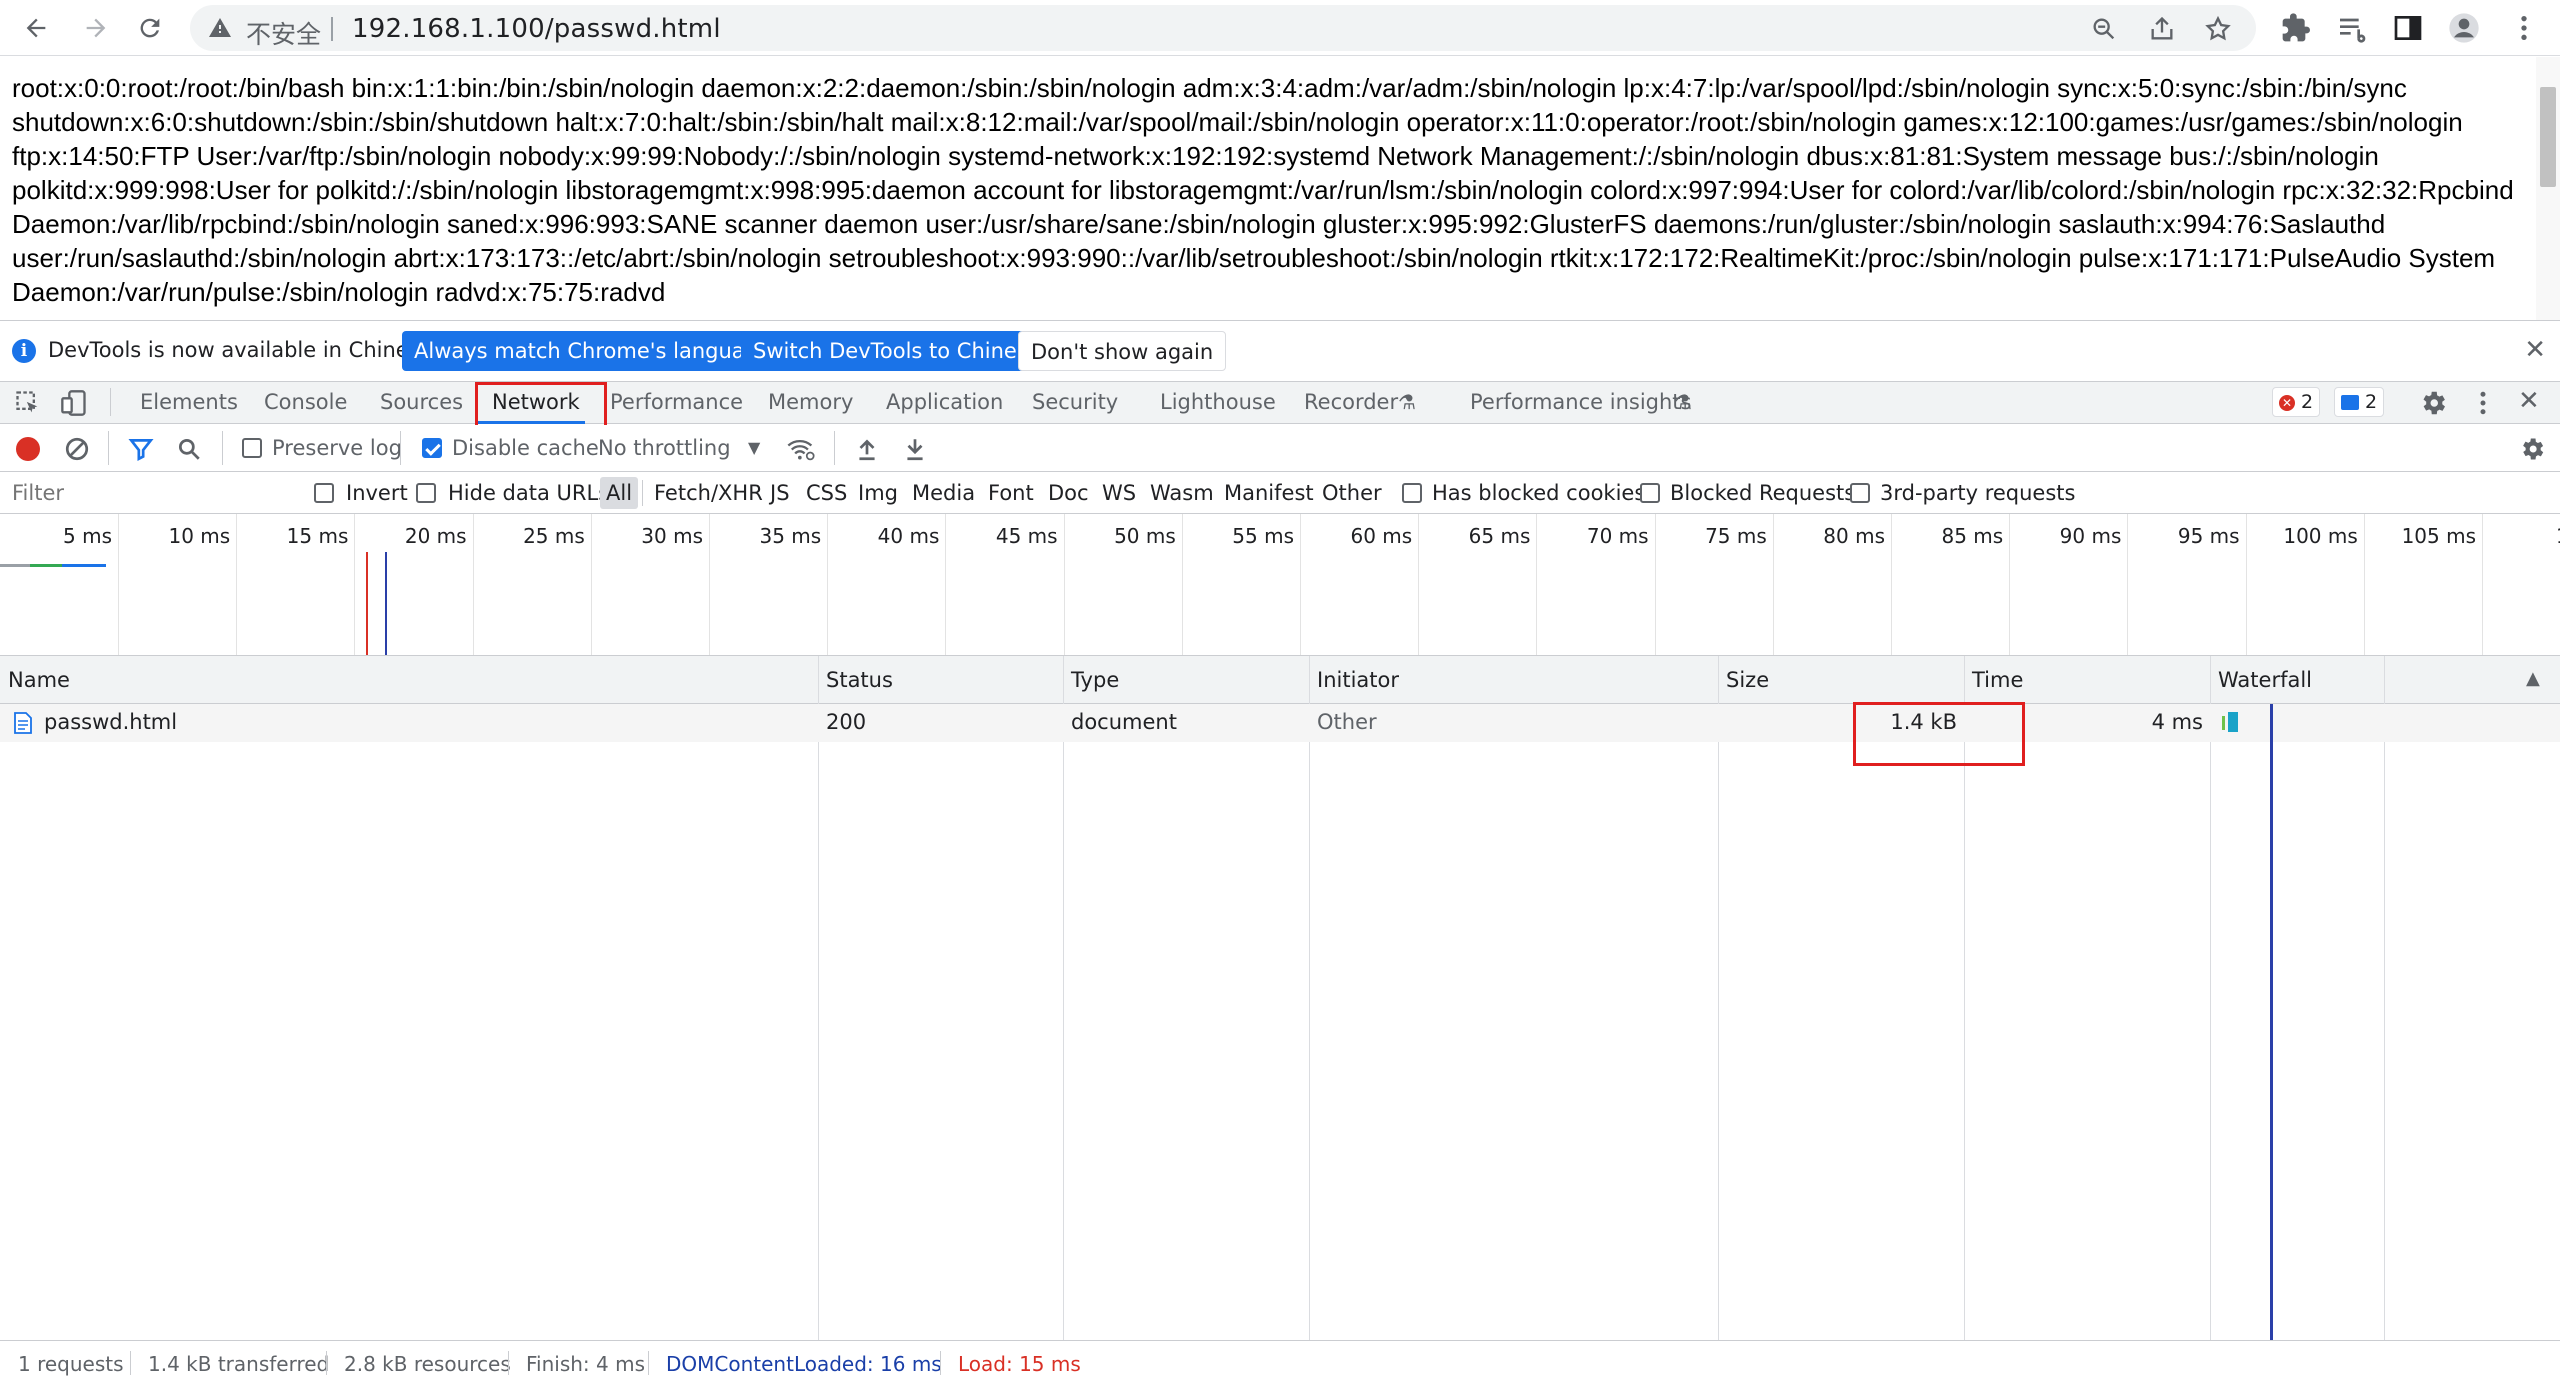 The width and height of the screenshot is (2560, 1384). I want to click on column-header-type: Type, so click(1095, 680).